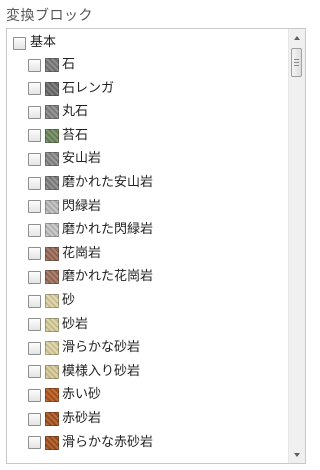 The height and width of the screenshot is (470, 320). Describe the element at coordinates (158, 230) in the screenshot. I see `tree-item: 磨かれた閃緑岩` at that location.